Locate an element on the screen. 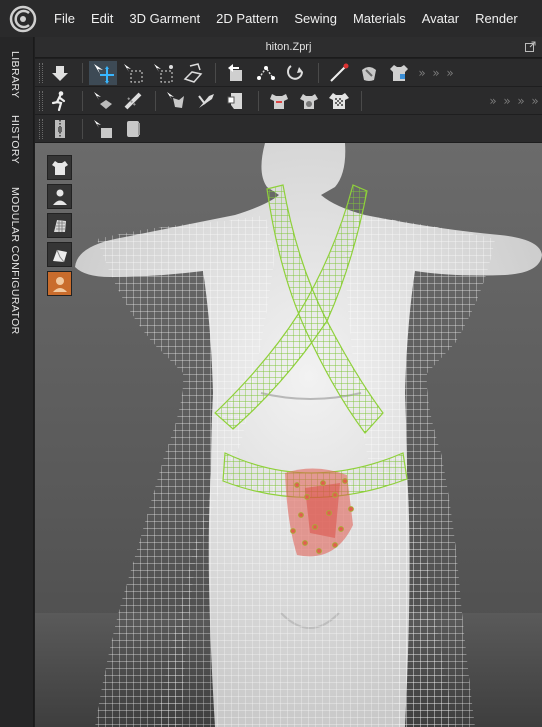 Image resolution: width=542 pixels, height=727 pixels. viewport-tools is located at coordinates (60, 227).